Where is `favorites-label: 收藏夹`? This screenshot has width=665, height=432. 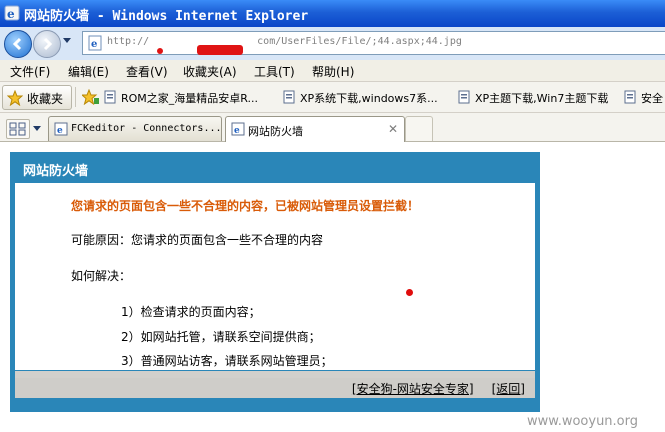 favorites-label: 收藏夹 is located at coordinates (45, 99).